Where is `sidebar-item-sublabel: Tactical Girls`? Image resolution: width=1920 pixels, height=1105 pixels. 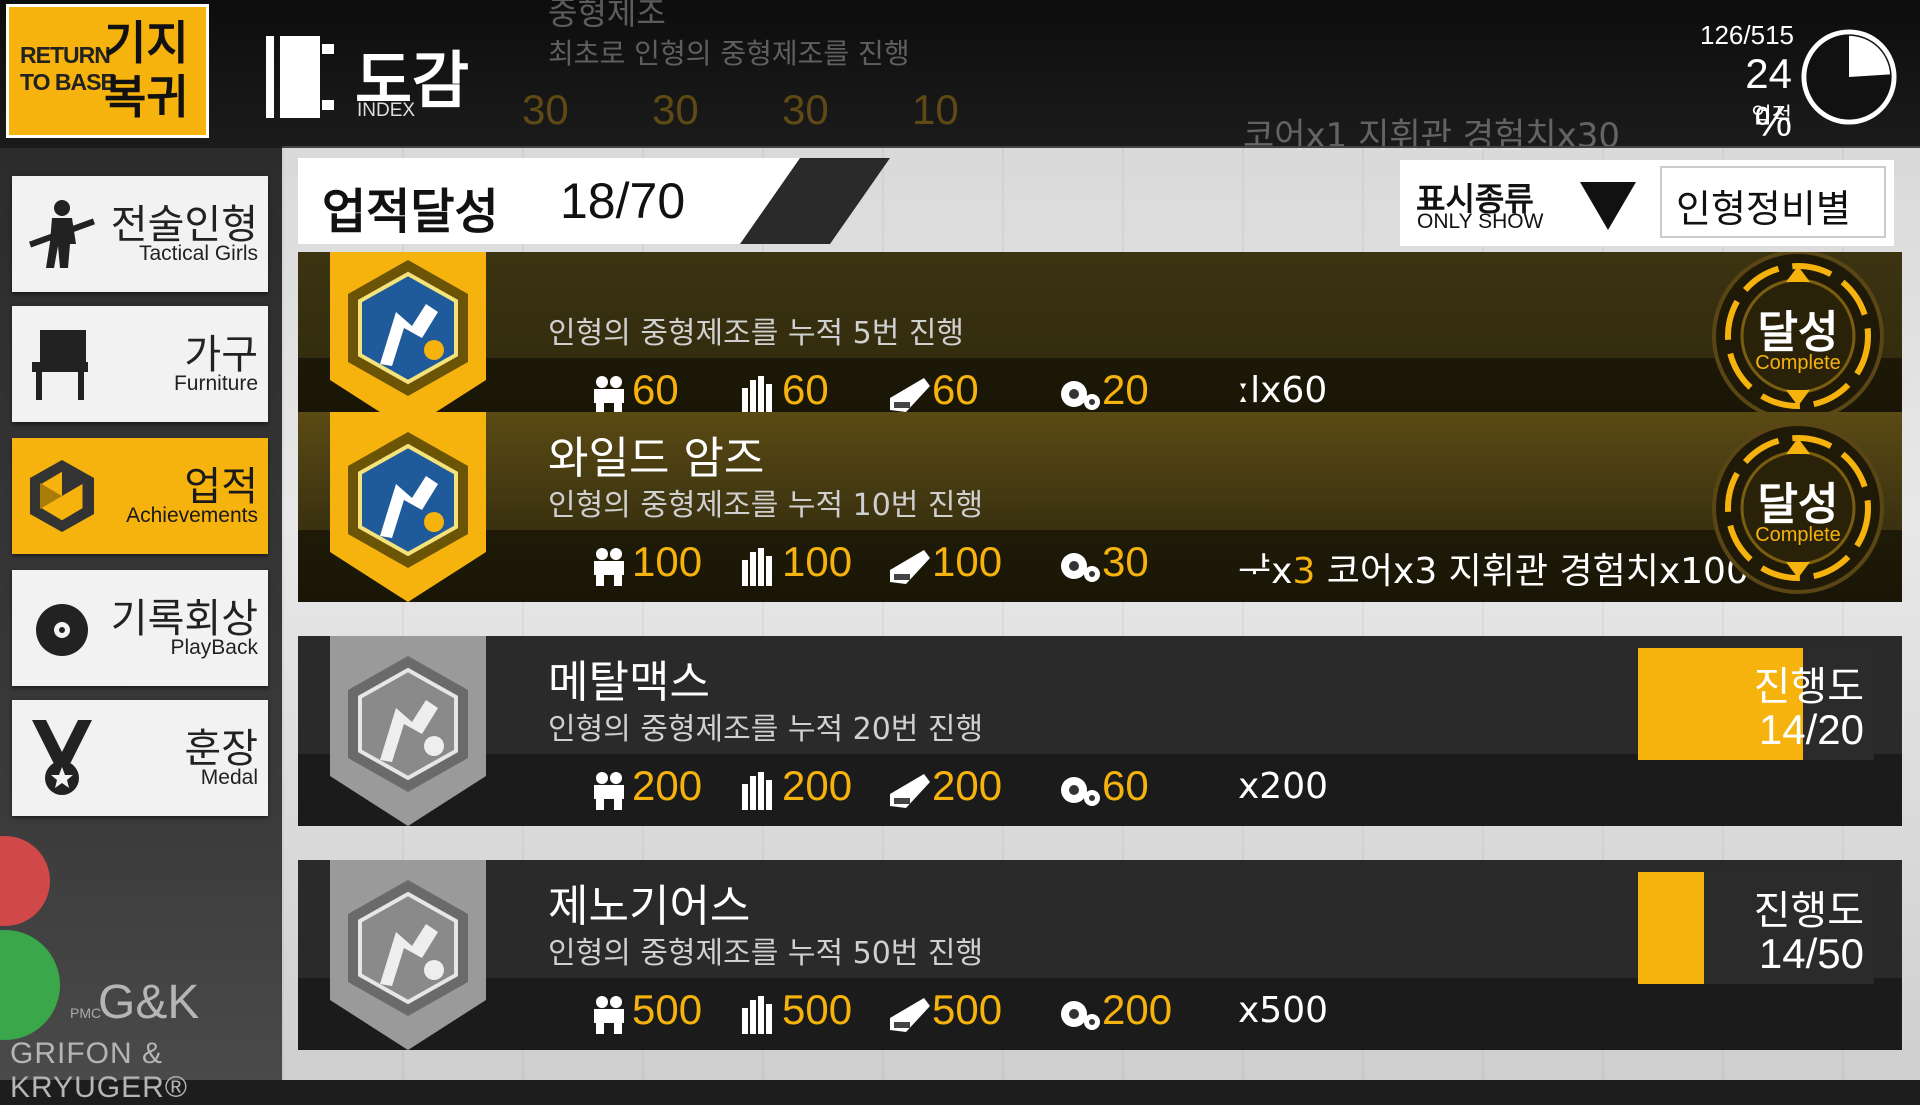
sidebar-item-sublabel: Tactical Girls is located at coordinates (198, 253).